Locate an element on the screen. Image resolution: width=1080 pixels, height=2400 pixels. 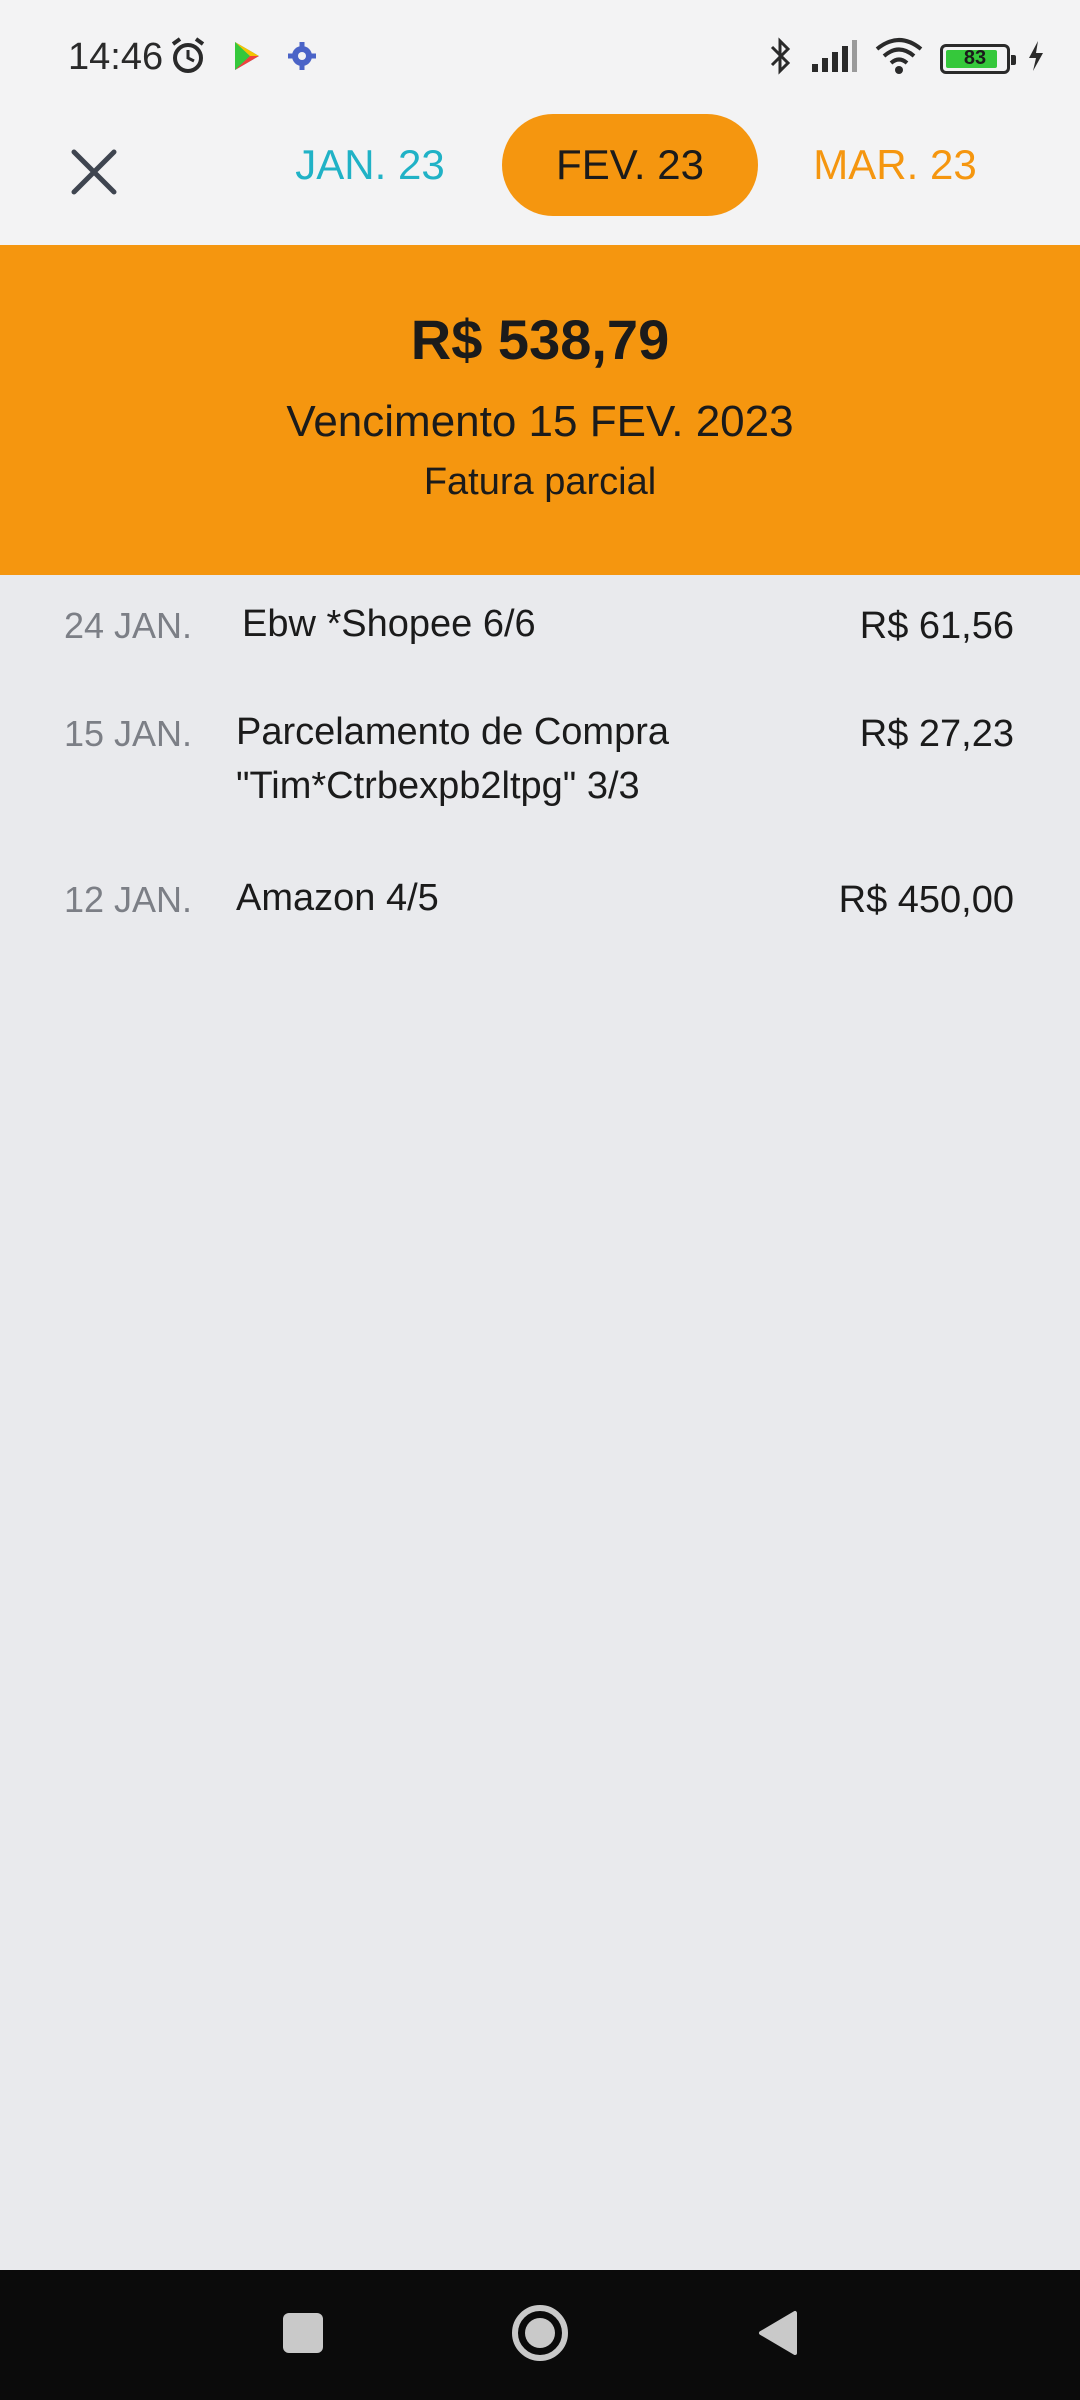
status-right-icons: 83 is located at coordinates (907, 58).